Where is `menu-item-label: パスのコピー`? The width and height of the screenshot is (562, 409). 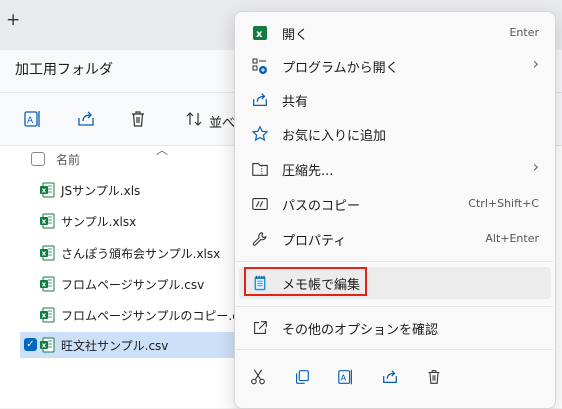 menu-item-label: パスのコピー is located at coordinates (321, 206).